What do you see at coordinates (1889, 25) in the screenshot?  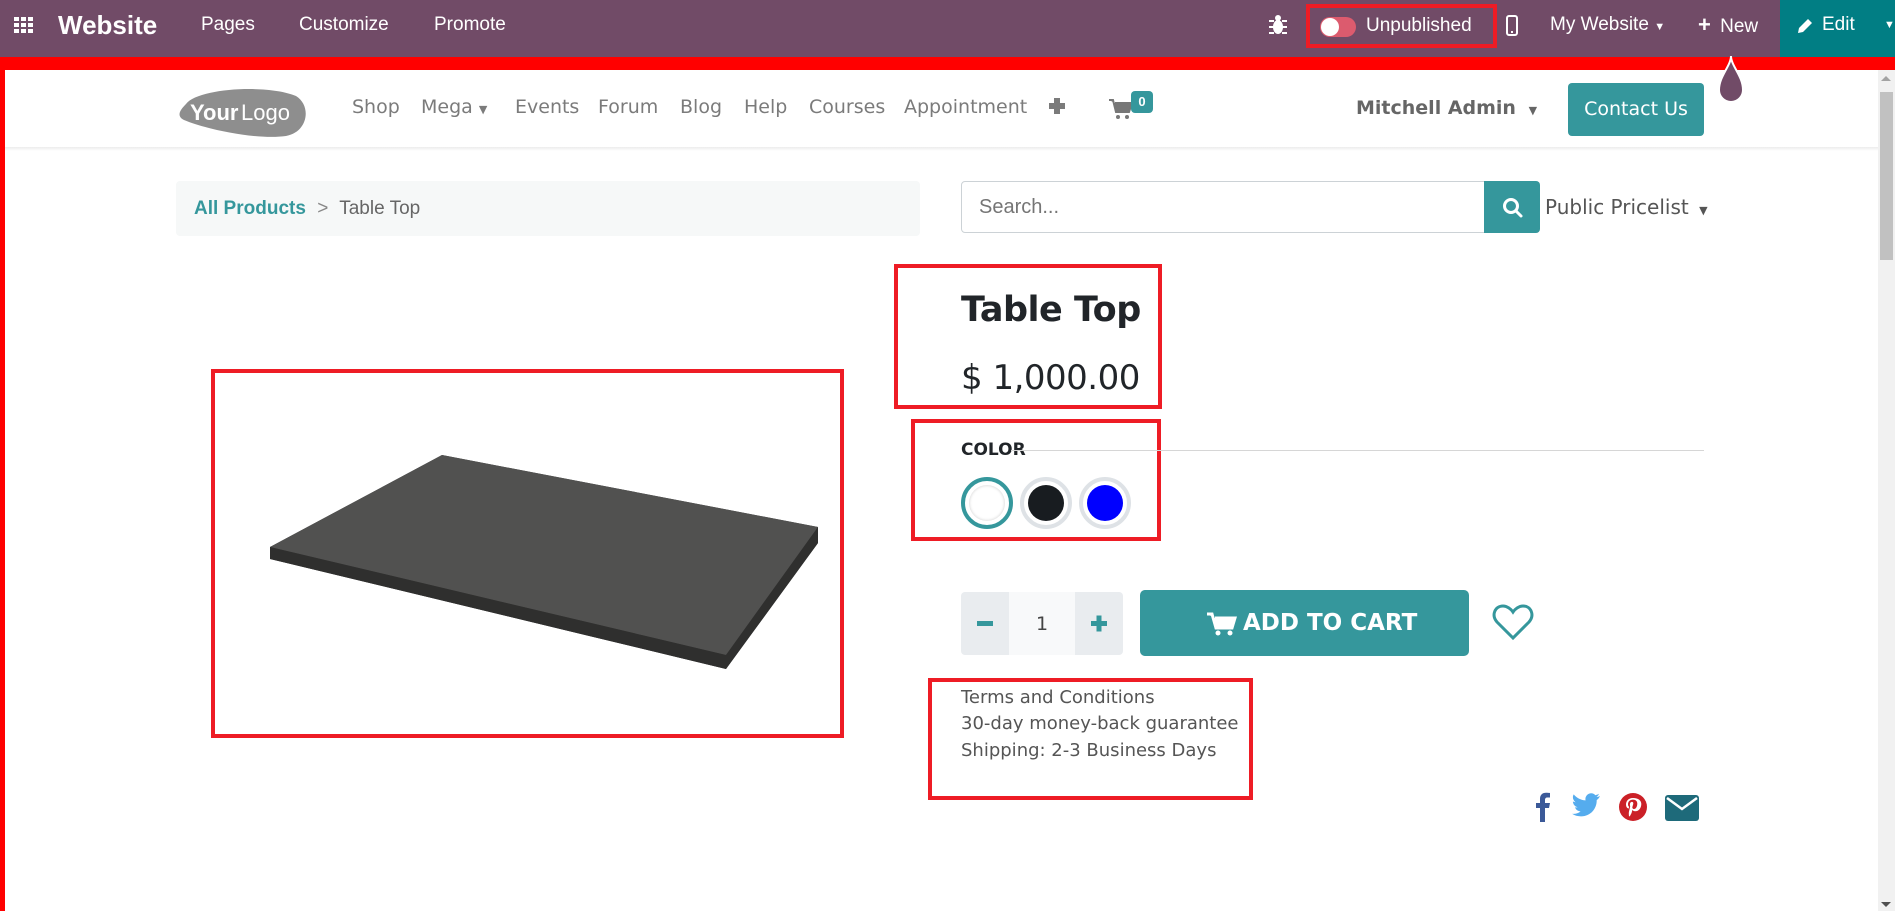 I see `edit-caret-icon: ▼` at bounding box center [1889, 25].